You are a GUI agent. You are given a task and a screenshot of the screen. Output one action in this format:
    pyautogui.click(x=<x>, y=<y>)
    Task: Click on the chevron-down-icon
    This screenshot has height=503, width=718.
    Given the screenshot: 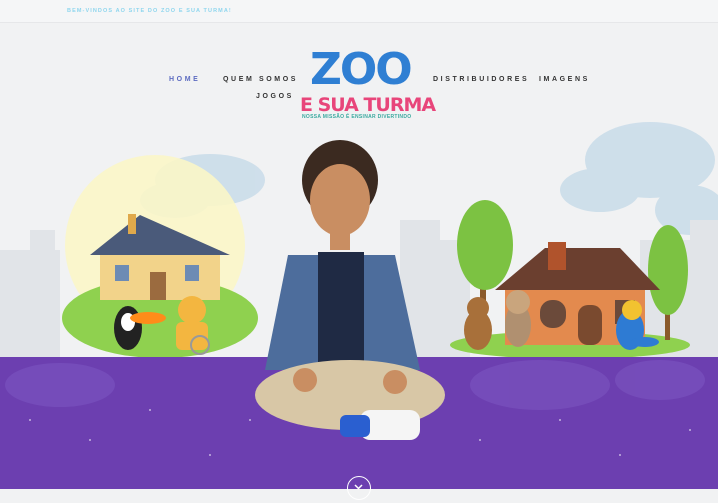 What is the action you would take?
    pyautogui.click(x=358, y=487)
    